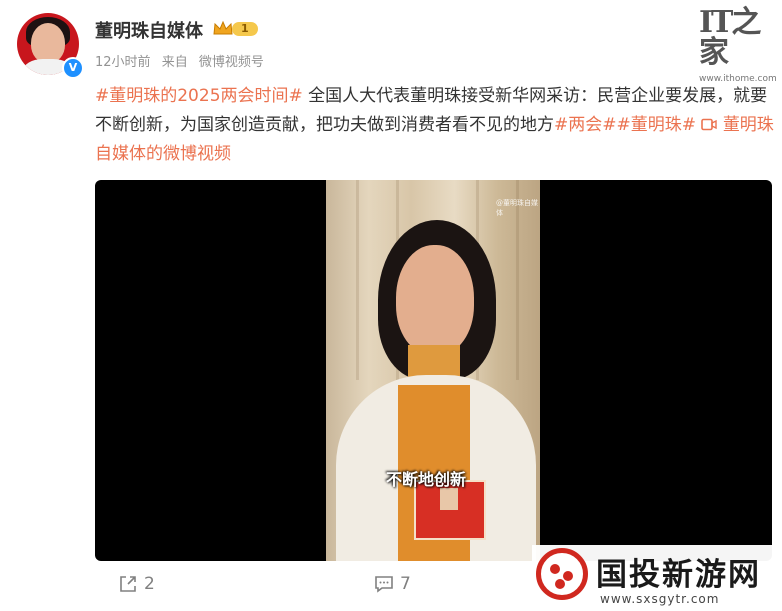 The width and height of the screenshot is (782, 611). What do you see at coordinates (517, 208) in the screenshot?
I see `video-watermark: @董明珠自媒体` at bounding box center [517, 208].